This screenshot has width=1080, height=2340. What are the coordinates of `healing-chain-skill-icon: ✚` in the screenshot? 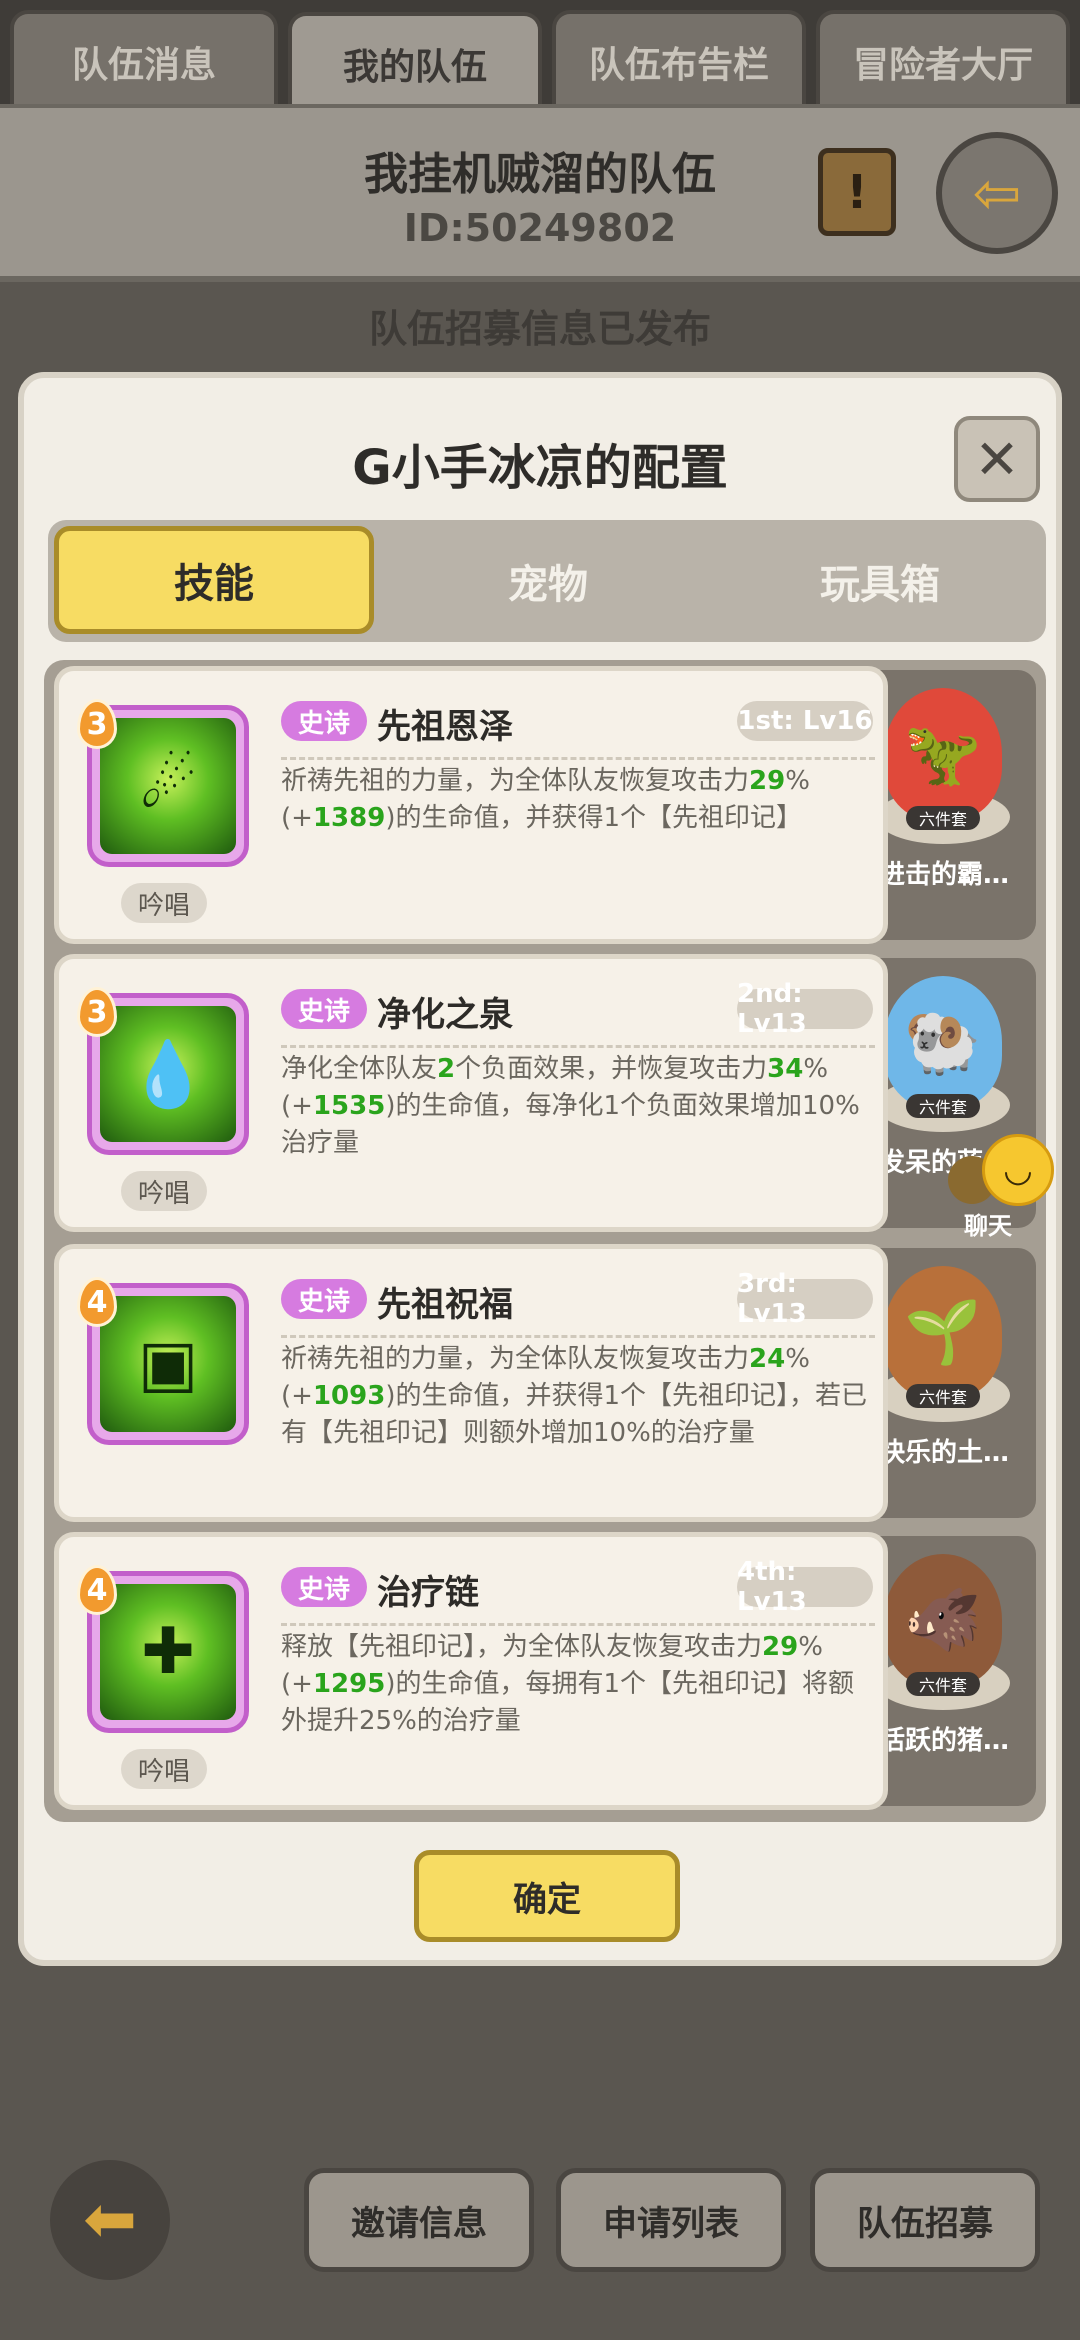 It's located at (168, 1652).